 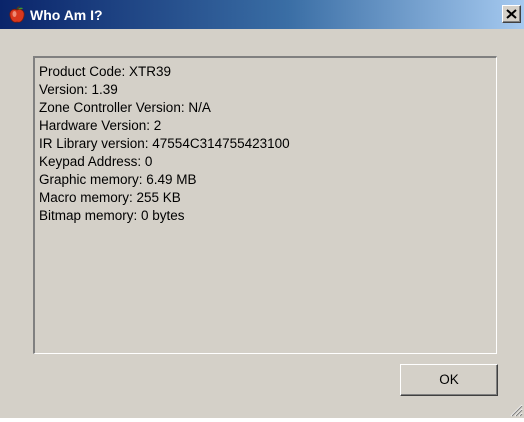 I want to click on info-line: IR Library version: 47554C314755423100, so click(x=164, y=143).